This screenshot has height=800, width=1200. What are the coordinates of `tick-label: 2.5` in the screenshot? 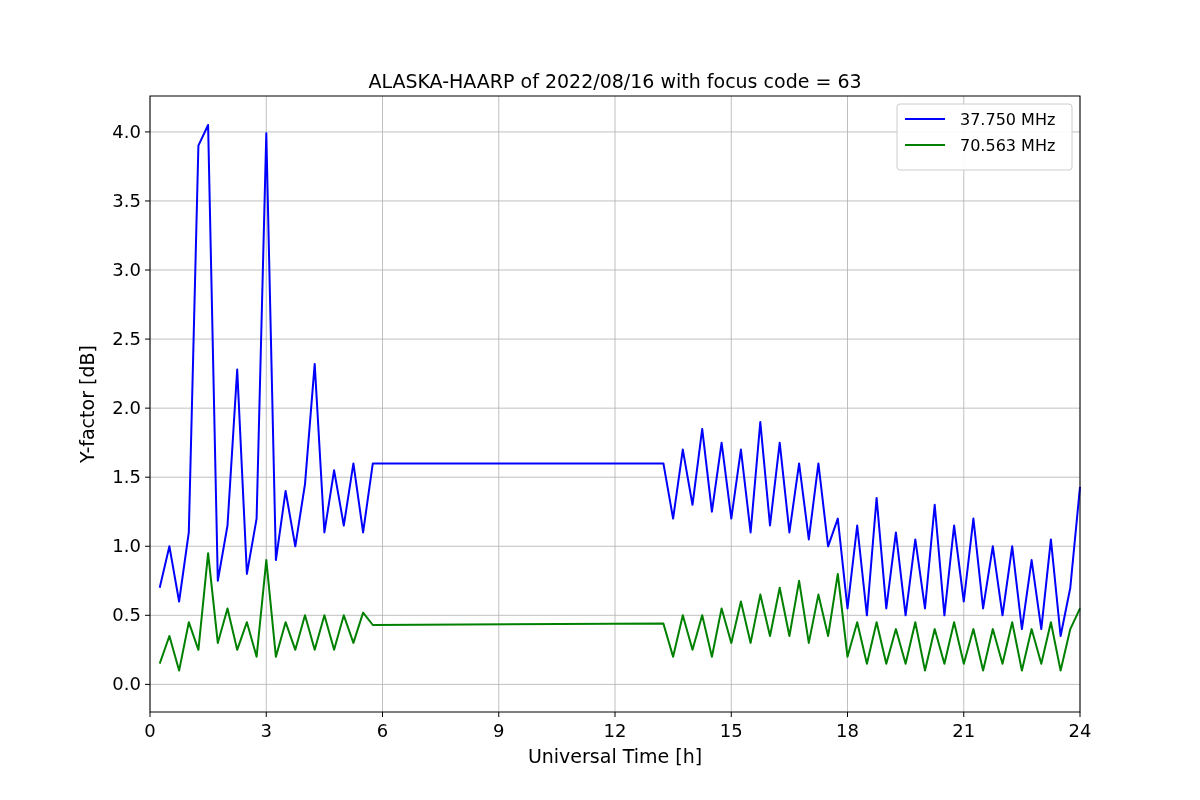 It's located at (126, 339).